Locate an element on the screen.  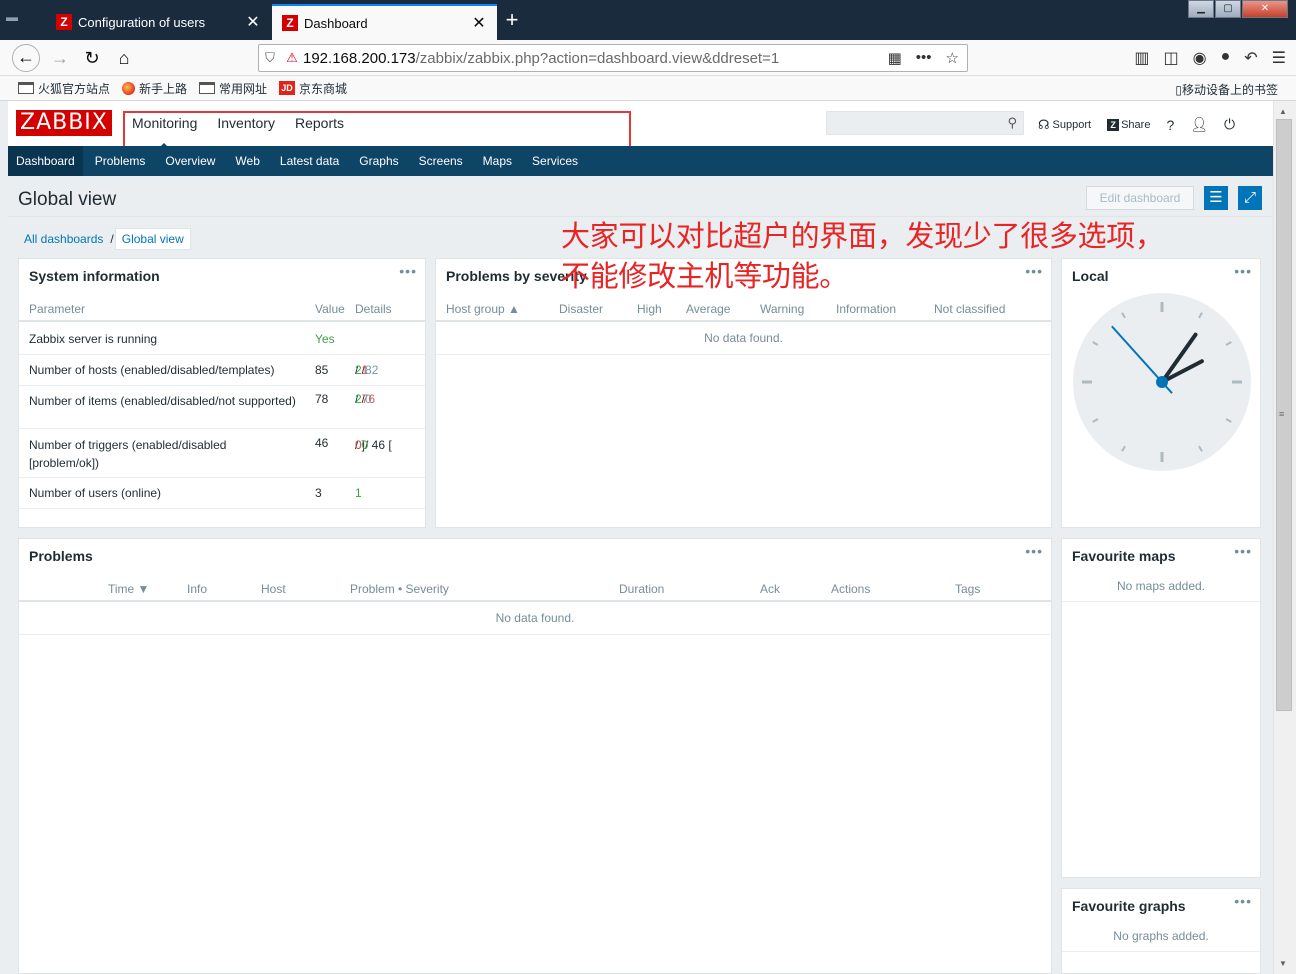
table-header: Parameter Value Details is located at coordinates (222, 309).